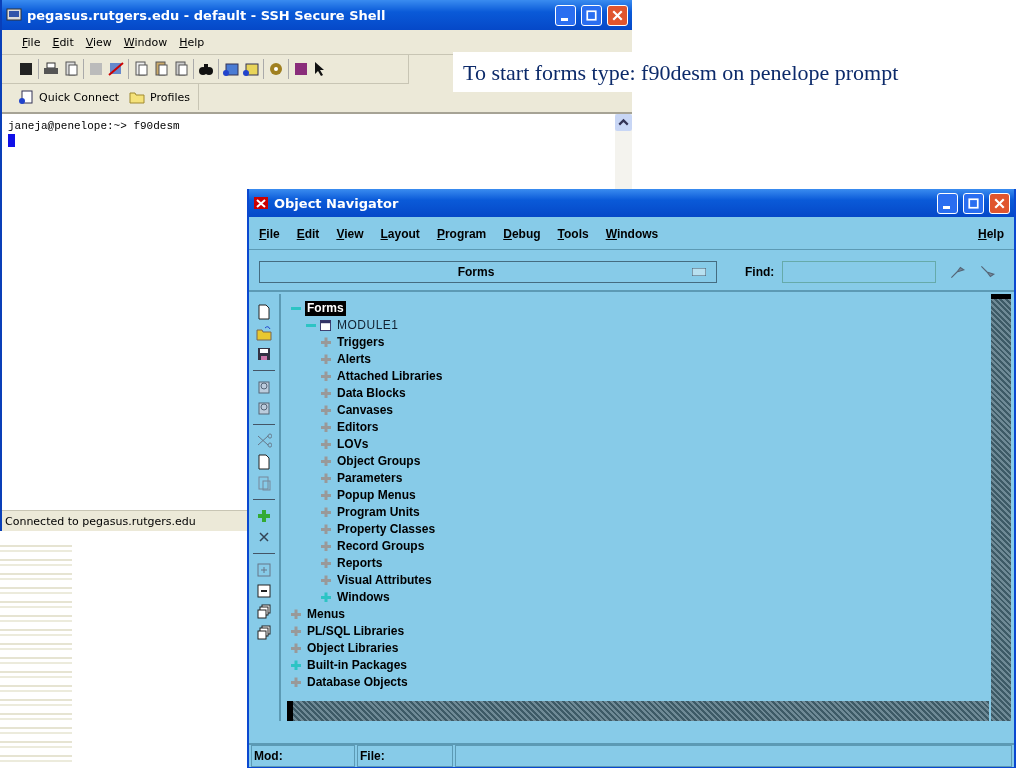 Image resolution: width=1024 pixels, height=768 pixels. Describe the element at coordinates (137, 97) in the screenshot. I see `folder-icon` at that location.